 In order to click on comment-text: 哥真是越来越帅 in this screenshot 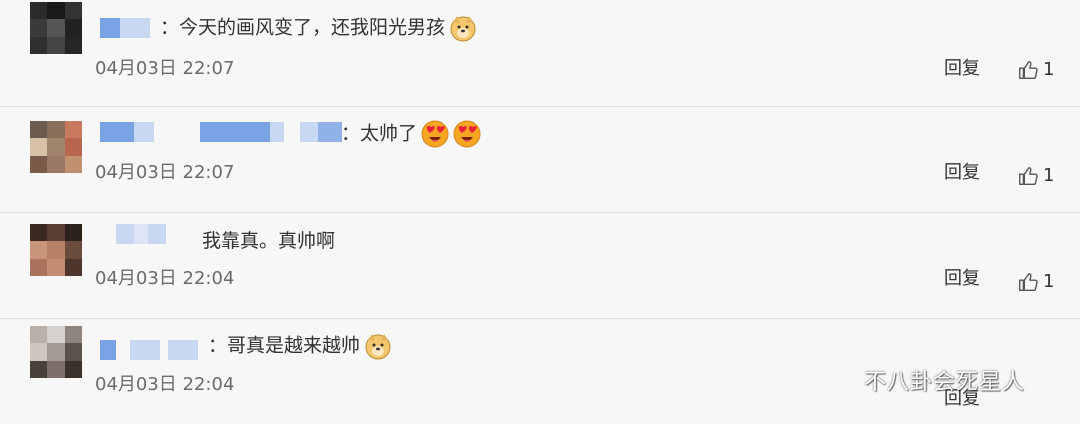, I will do `click(294, 345)`.